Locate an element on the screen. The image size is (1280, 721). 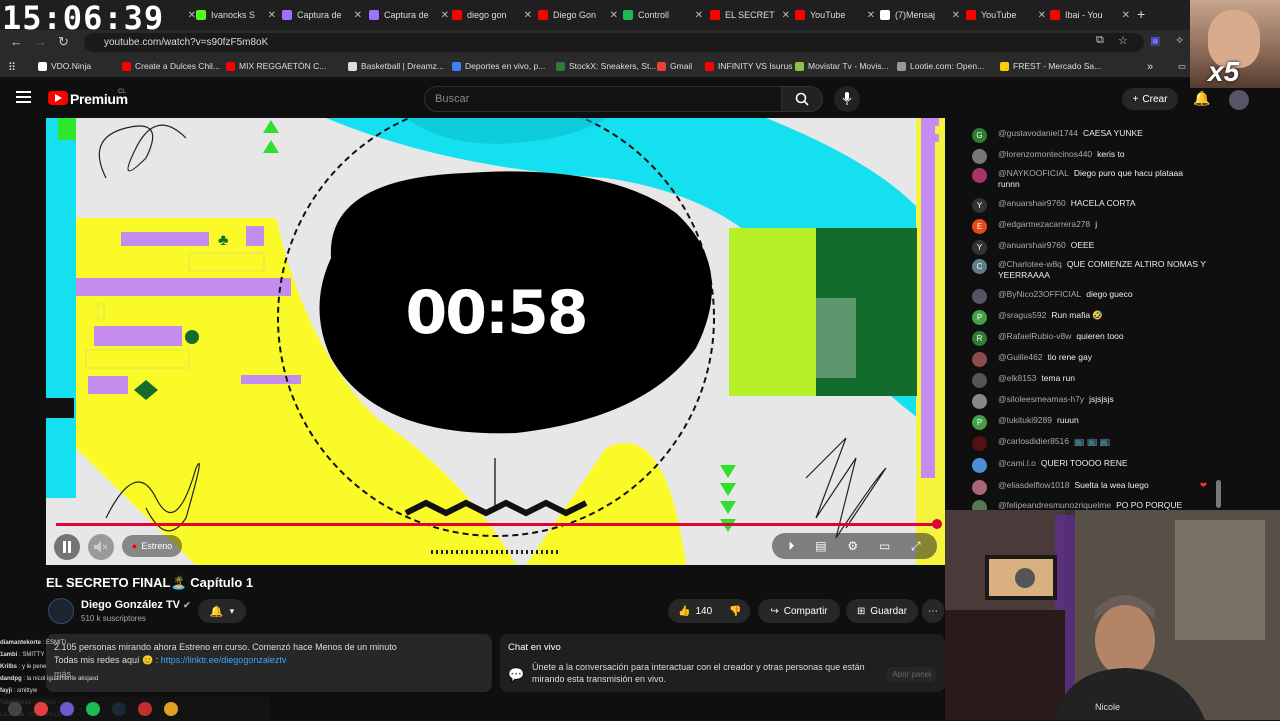
chat-author-name: @siloleesmeamas-h7y is located at coordinates (1041, 399).